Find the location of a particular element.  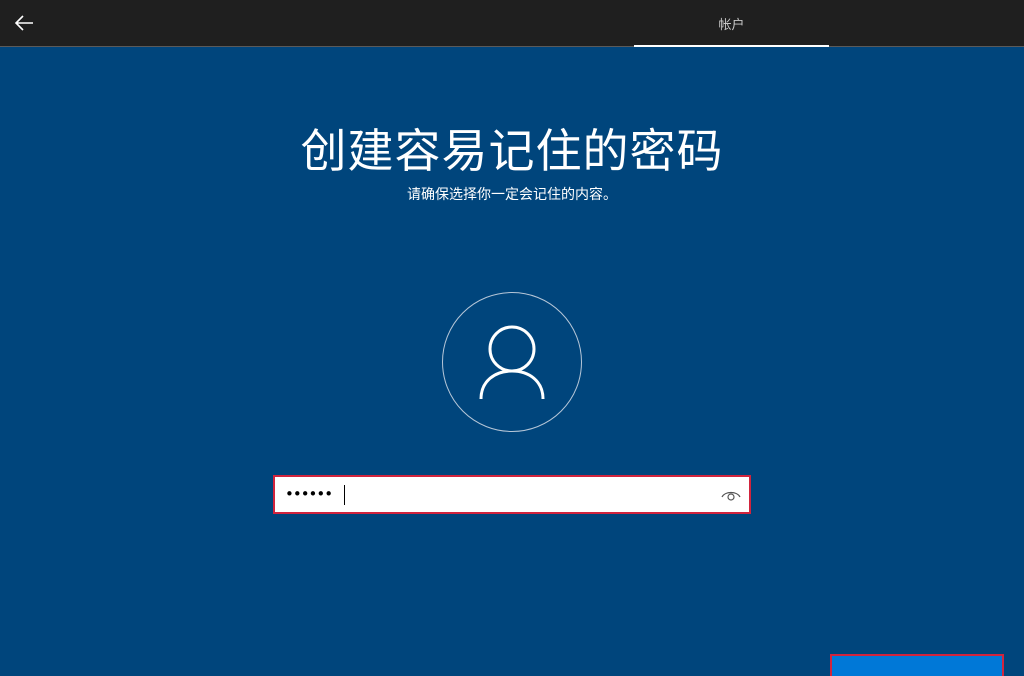

page-subtitle: 请确保选择你一定会记住的内容。 is located at coordinates (512, 195).